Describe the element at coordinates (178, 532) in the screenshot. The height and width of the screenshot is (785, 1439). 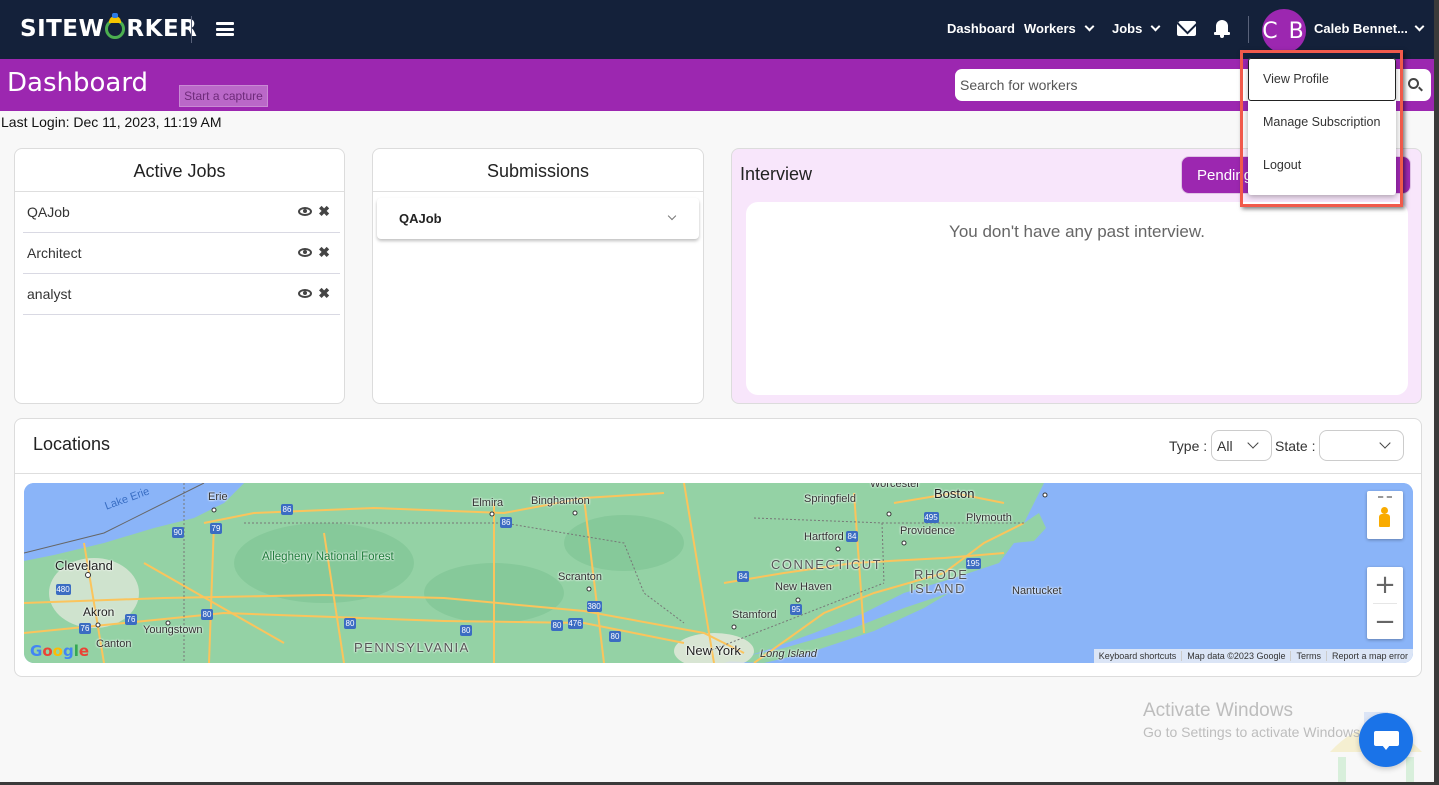
I see `svg-text: 90` at that location.